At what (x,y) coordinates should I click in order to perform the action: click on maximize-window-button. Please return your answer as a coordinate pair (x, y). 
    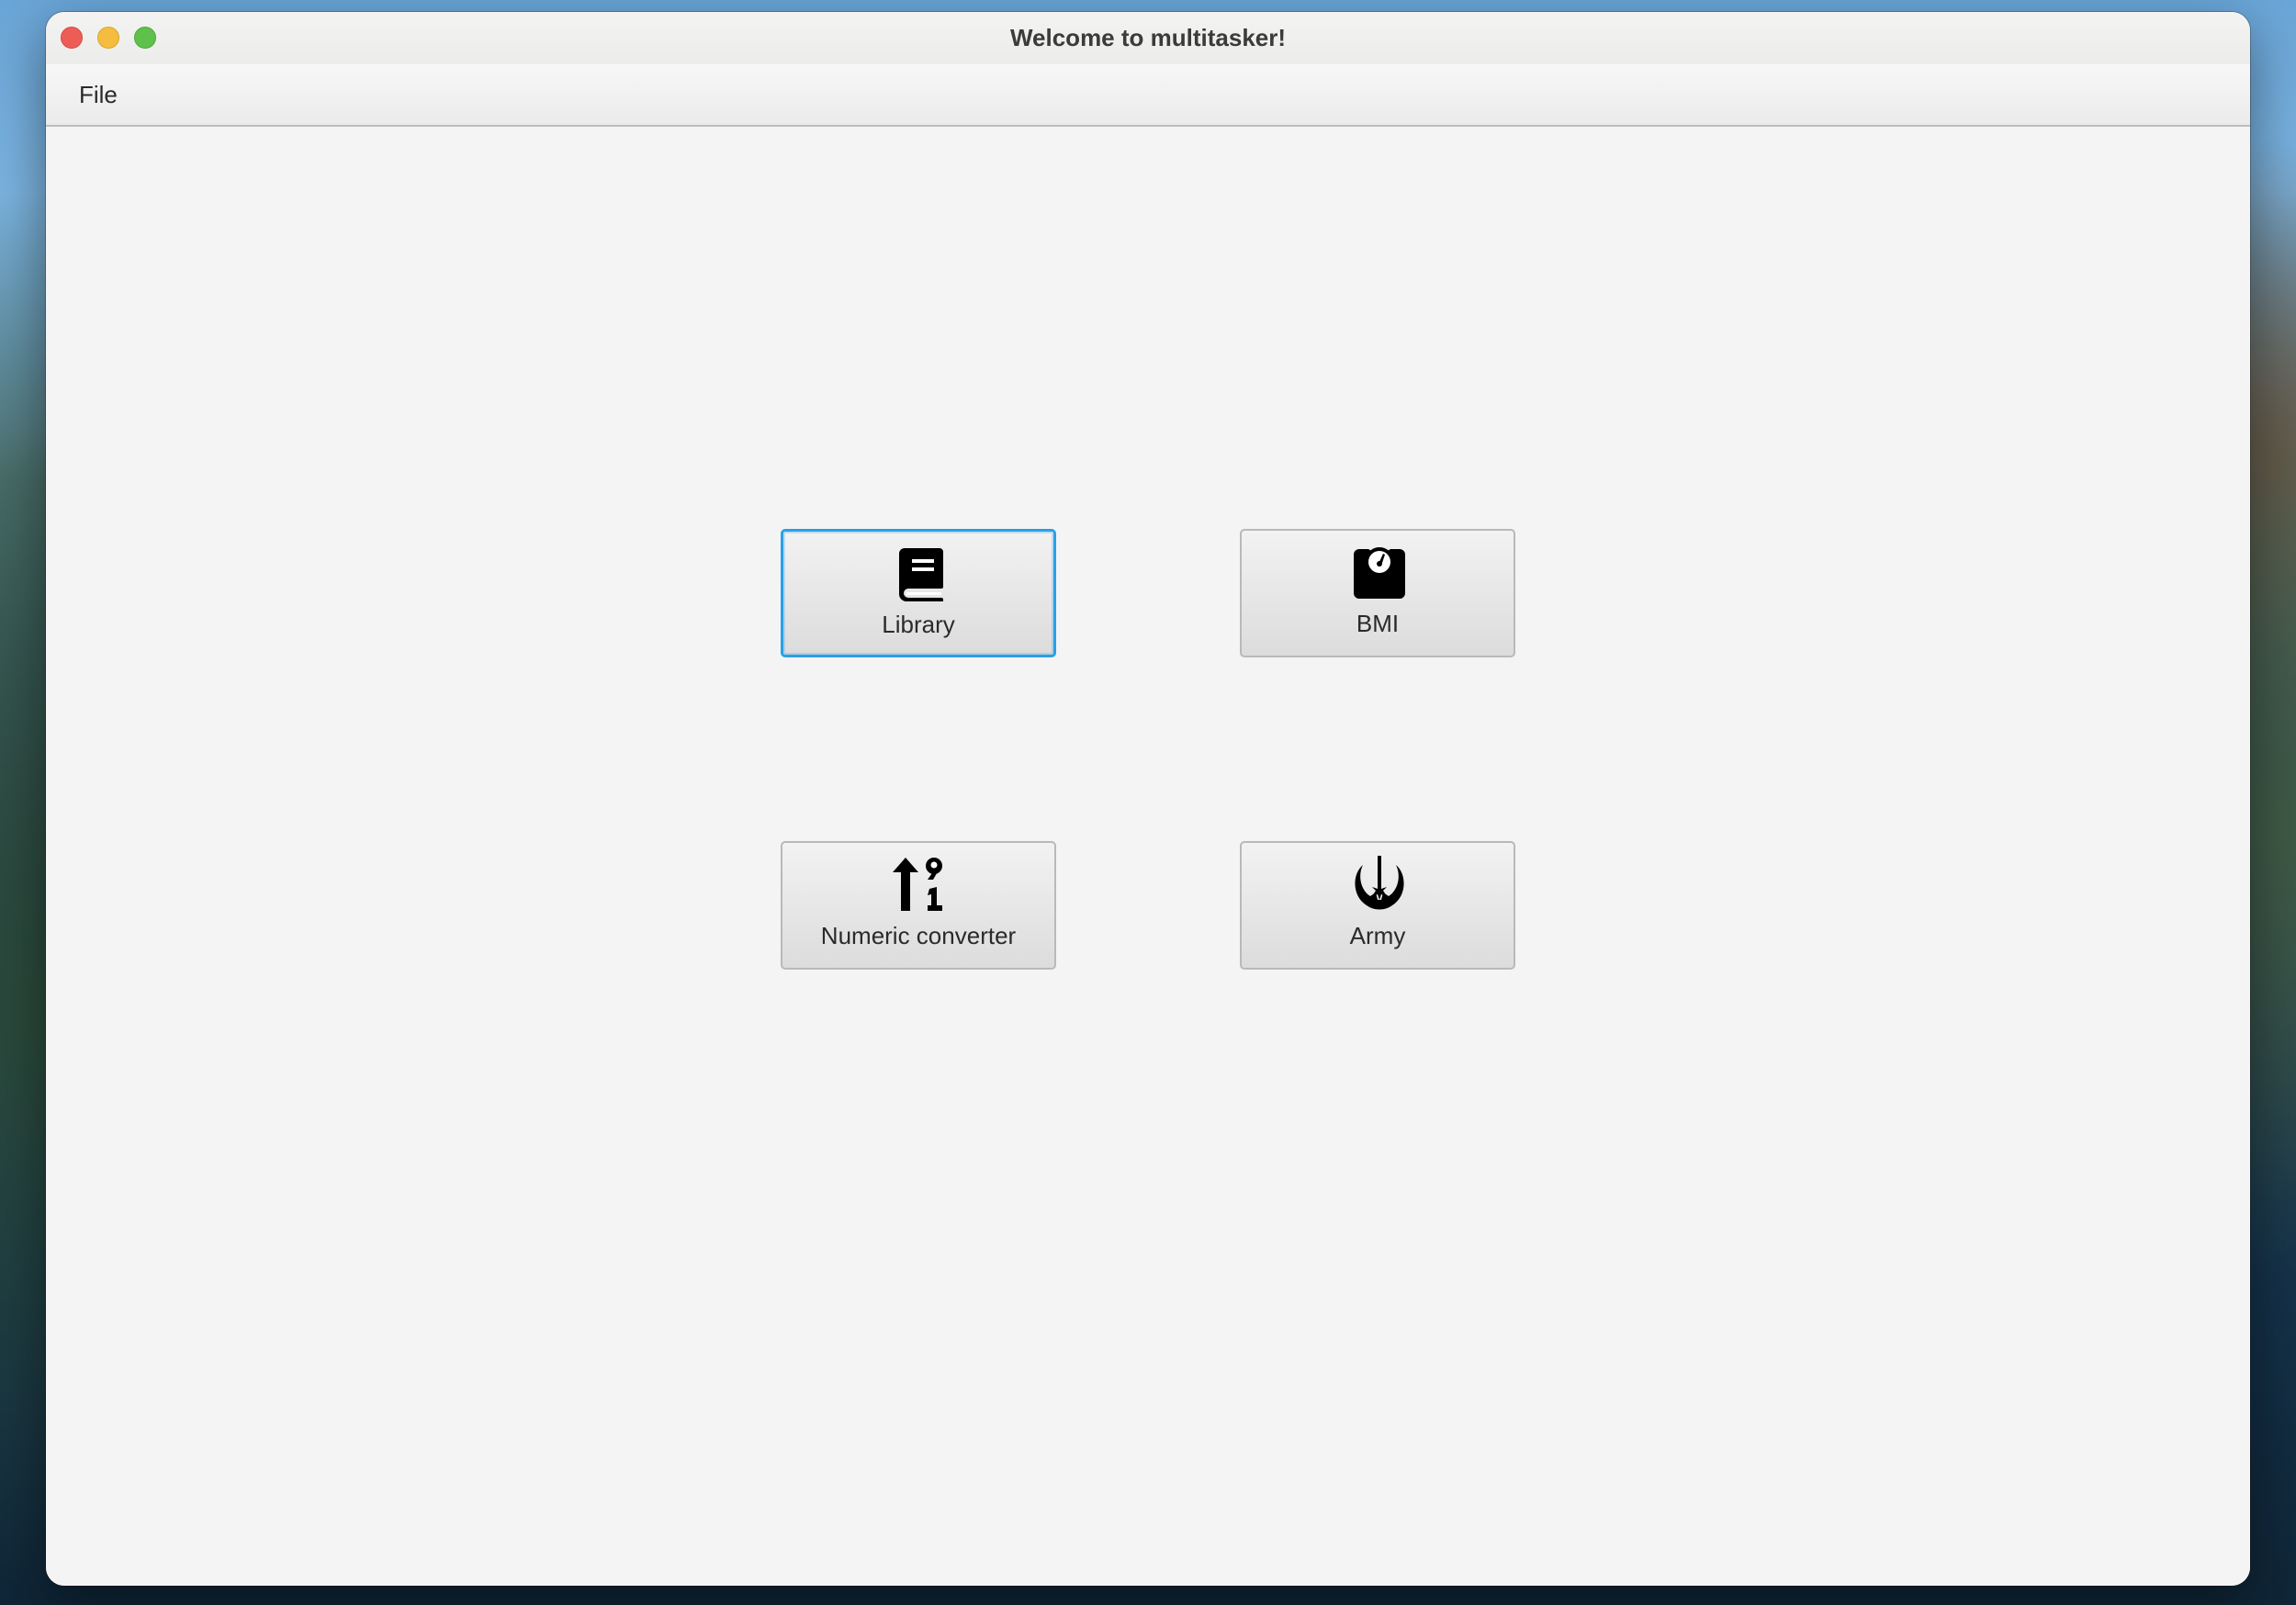
    Looking at the image, I should click on (145, 38).